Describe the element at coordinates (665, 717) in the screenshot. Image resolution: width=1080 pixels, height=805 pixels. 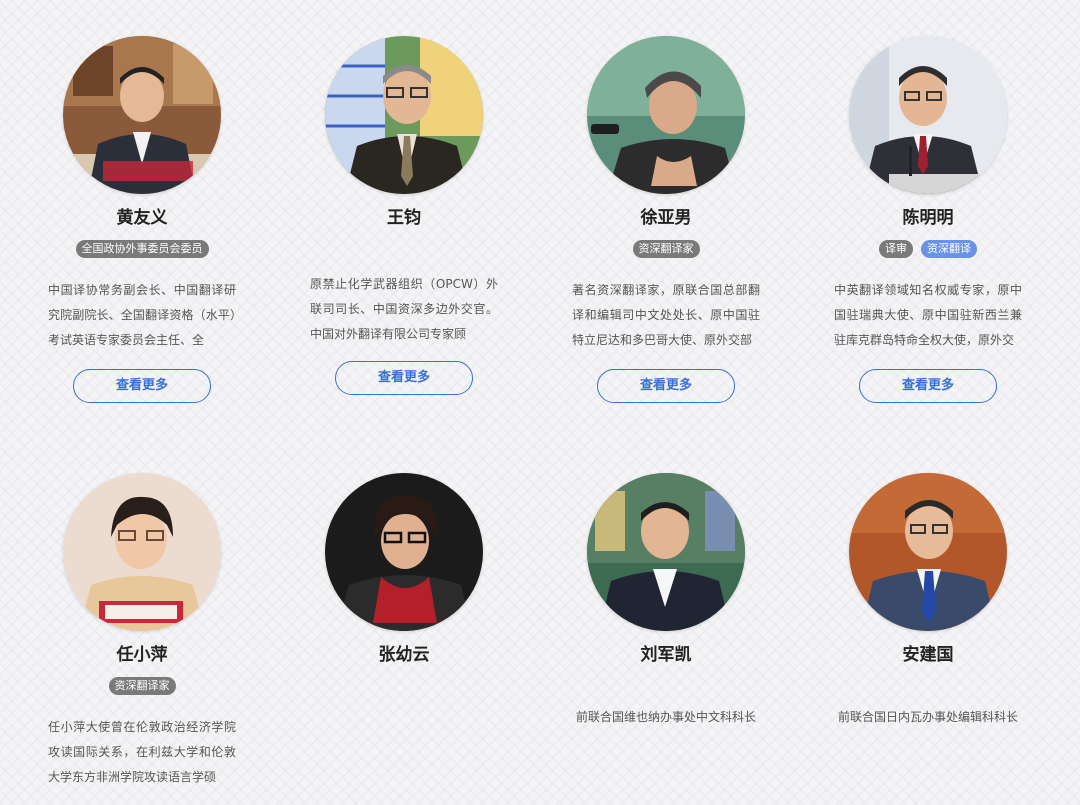
I see `expert-description: 前联合国维也纳办事处中文科科长` at that location.